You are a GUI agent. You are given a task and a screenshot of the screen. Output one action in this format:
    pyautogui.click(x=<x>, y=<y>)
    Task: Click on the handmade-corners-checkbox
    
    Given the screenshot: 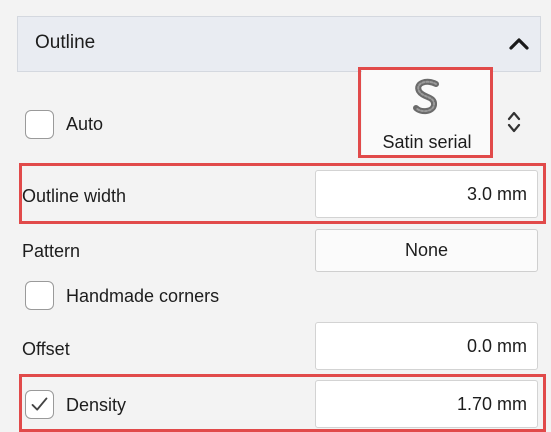 What is the action you would take?
    pyautogui.click(x=39, y=295)
    